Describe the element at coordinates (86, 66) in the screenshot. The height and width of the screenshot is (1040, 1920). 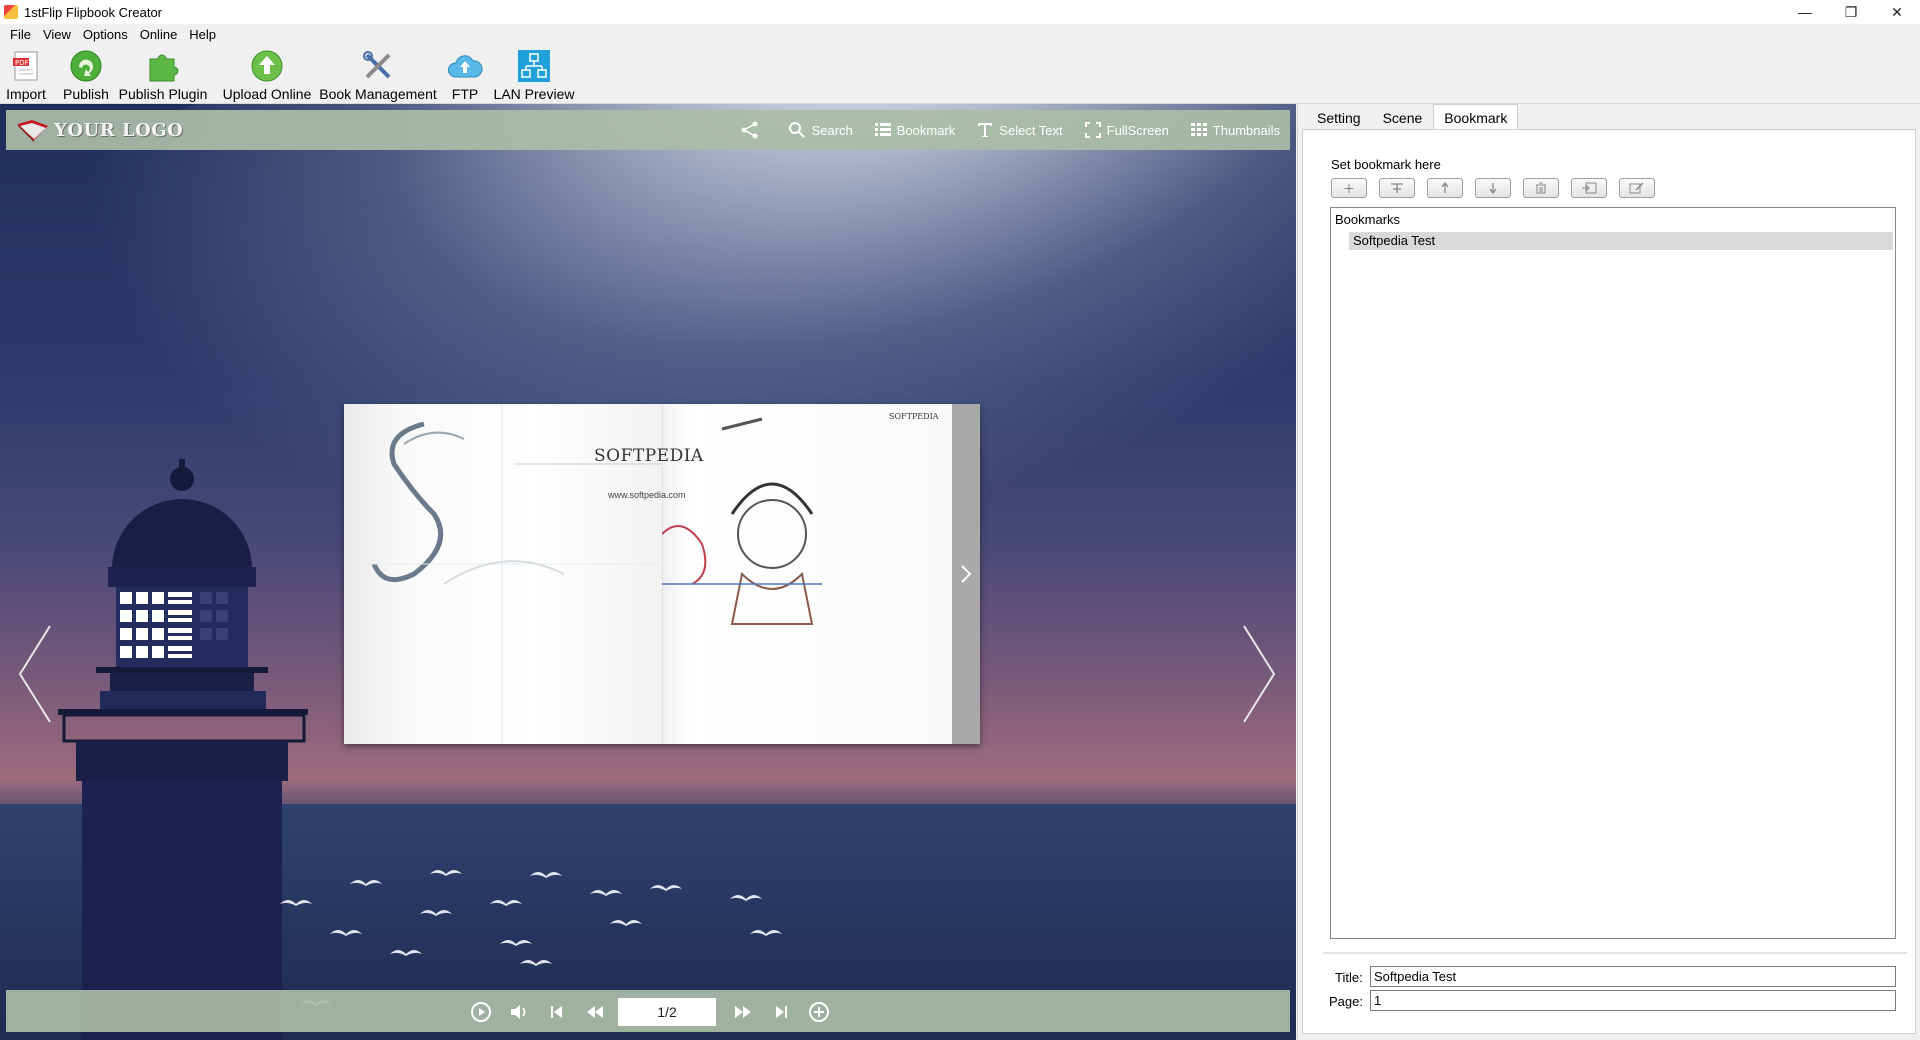
I see `publish-icon` at that location.